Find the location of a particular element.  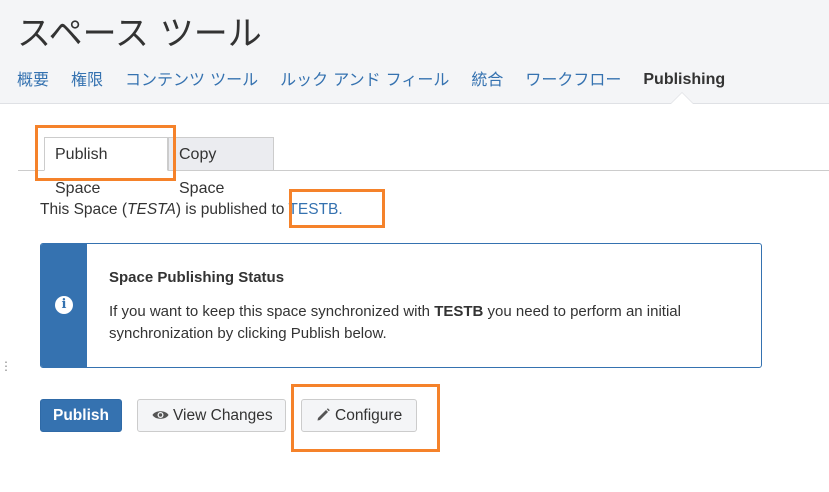

target-space-link: TESTB. is located at coordinates (315, 209).